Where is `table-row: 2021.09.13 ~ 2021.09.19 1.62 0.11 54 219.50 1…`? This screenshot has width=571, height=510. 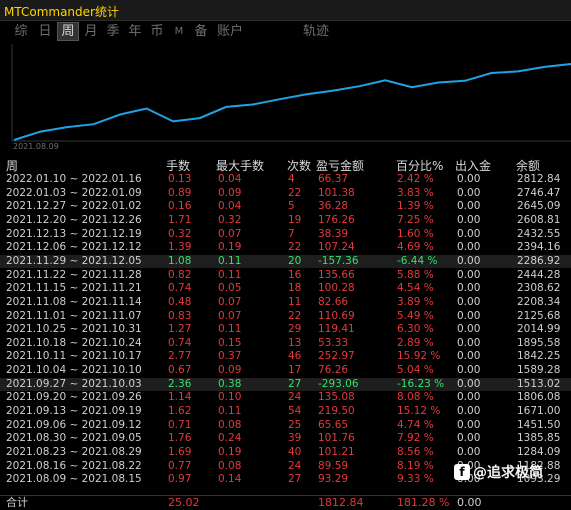 table-row: 2021.09.13 ~ 2021.09.19 1.62 0.11 54 219.50 1… is located at coordinates (285, 412).